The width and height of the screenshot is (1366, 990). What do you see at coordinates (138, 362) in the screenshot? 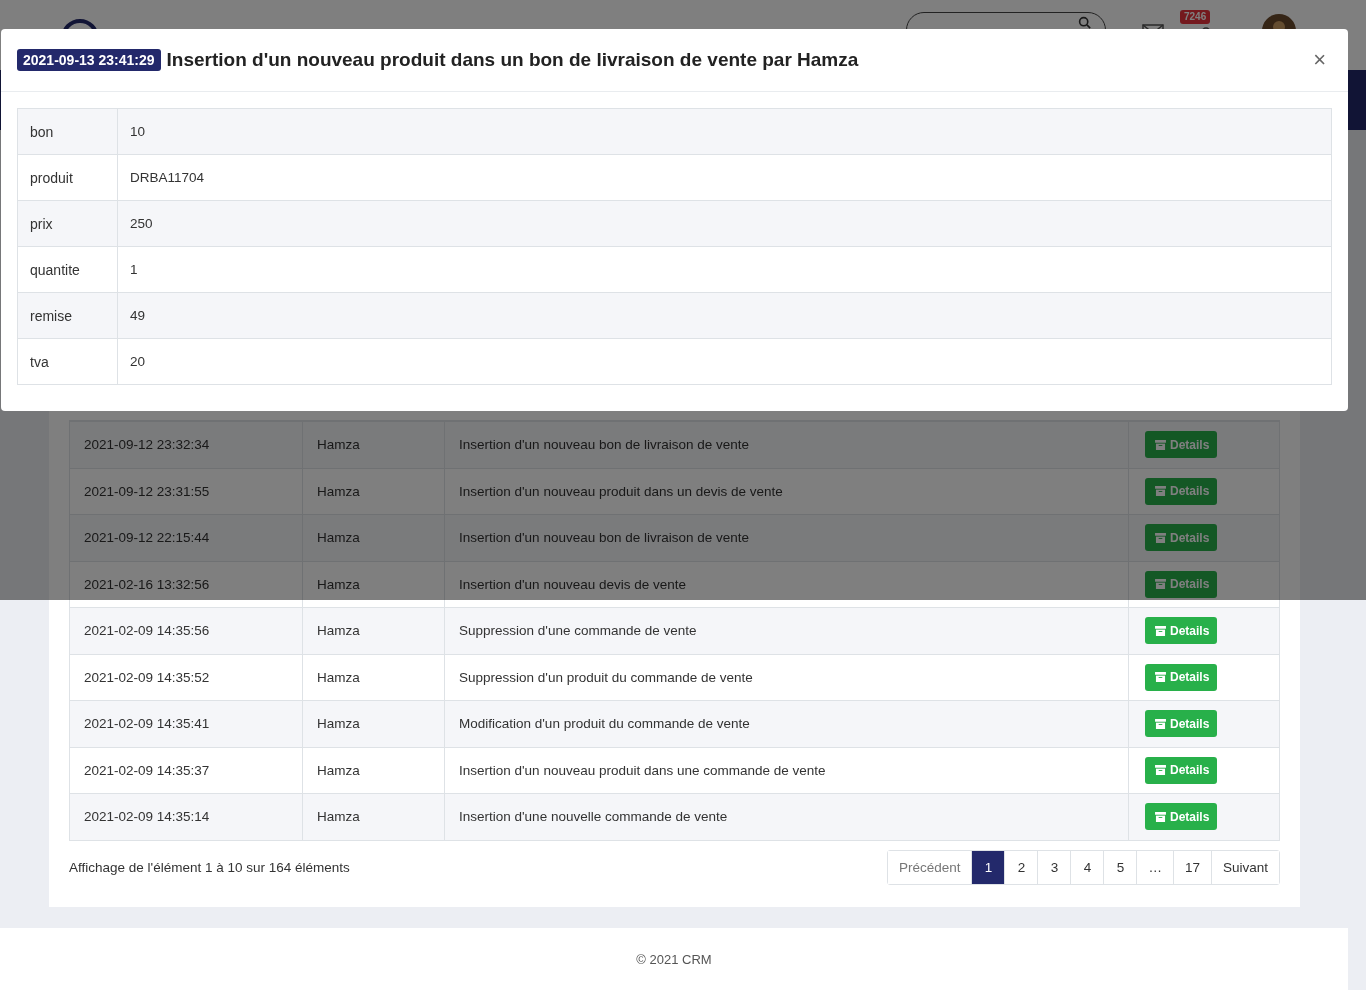
I see `field-value: 20` at bounding box center [138, 362].